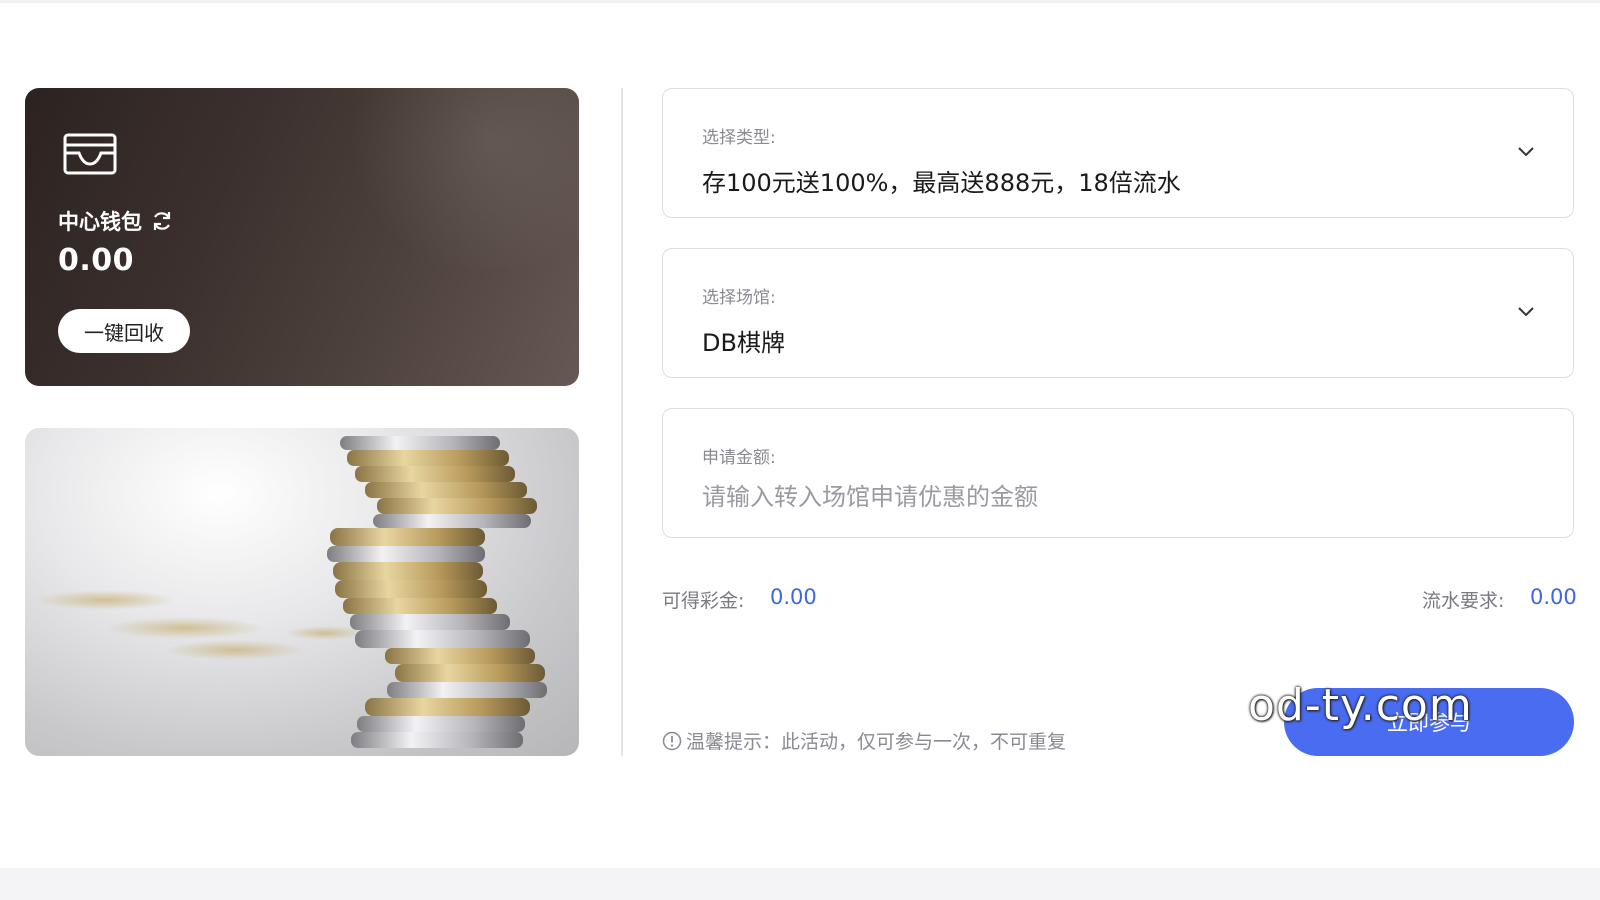  Describe the element at coordinates (100, 222) in the screenshot. I see `wallet-label: 中心钱包` at that location.